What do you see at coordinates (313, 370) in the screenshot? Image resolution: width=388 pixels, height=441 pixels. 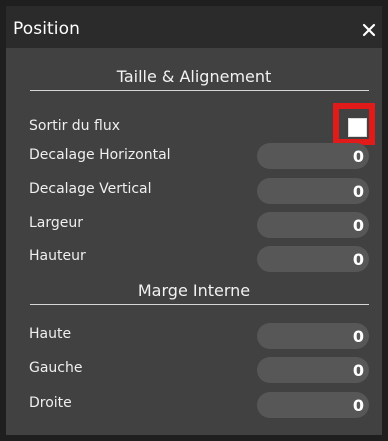 I see `margin-left-input` at bounding box center [313, 370].